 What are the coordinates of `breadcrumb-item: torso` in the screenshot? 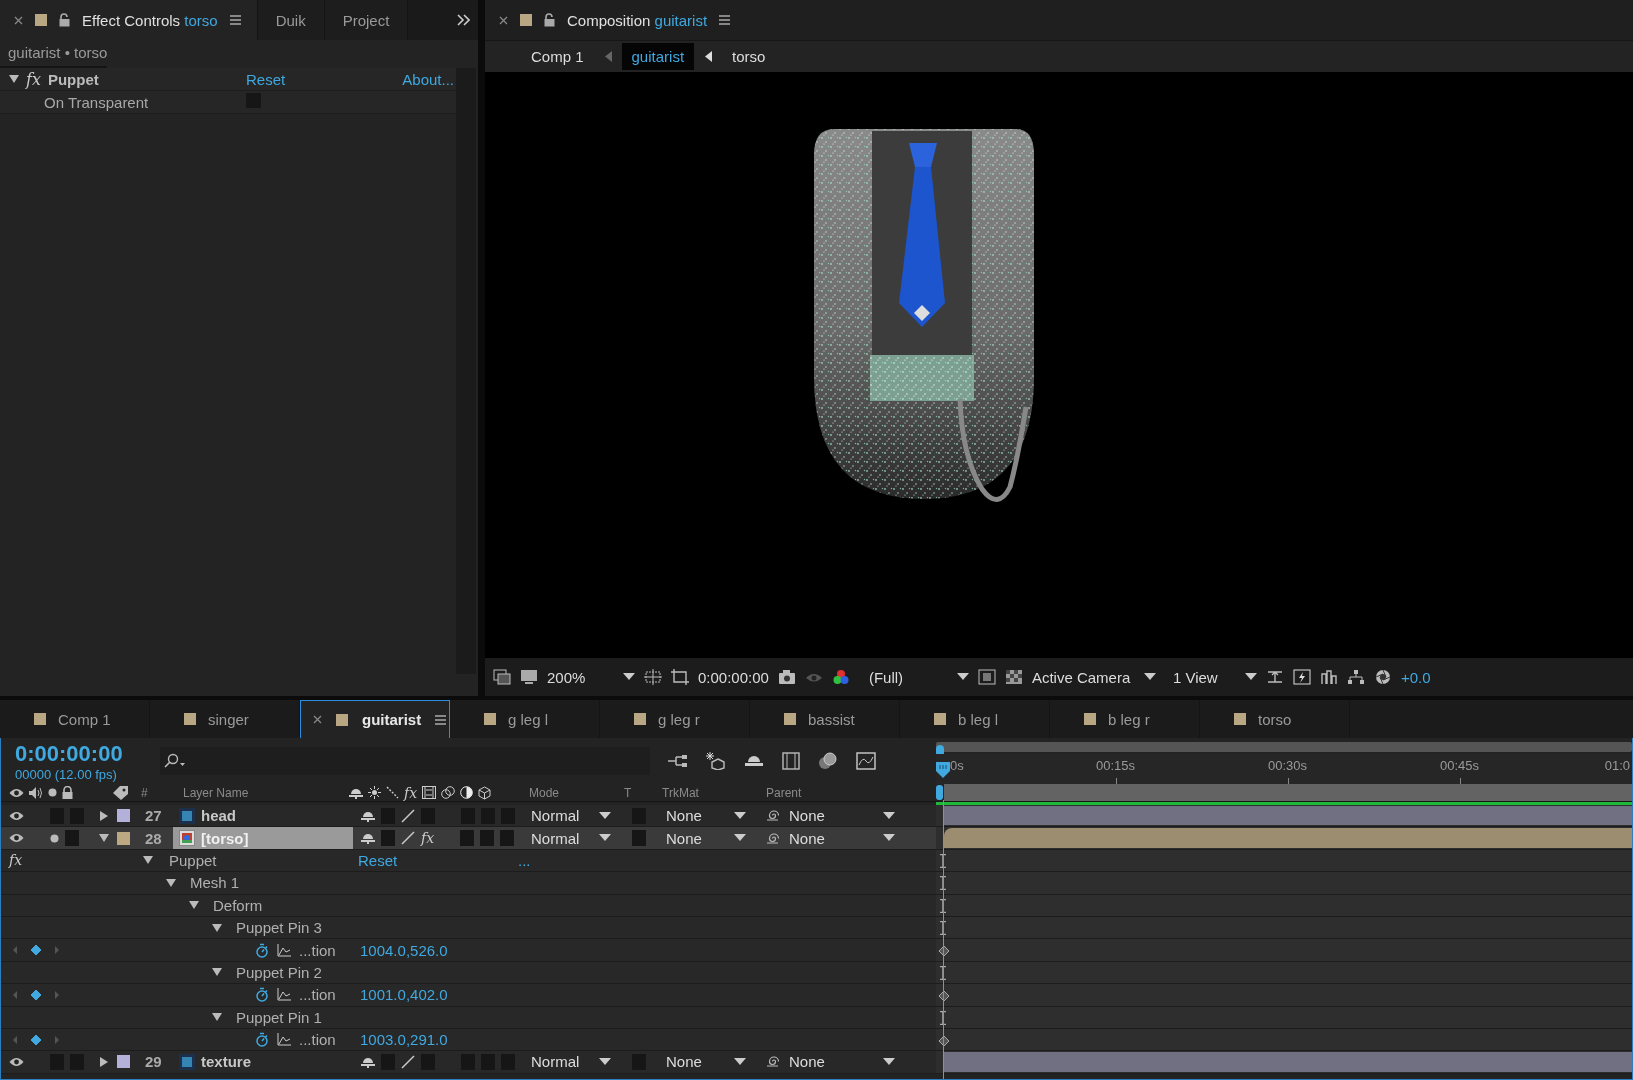 It's located at (749, 56).